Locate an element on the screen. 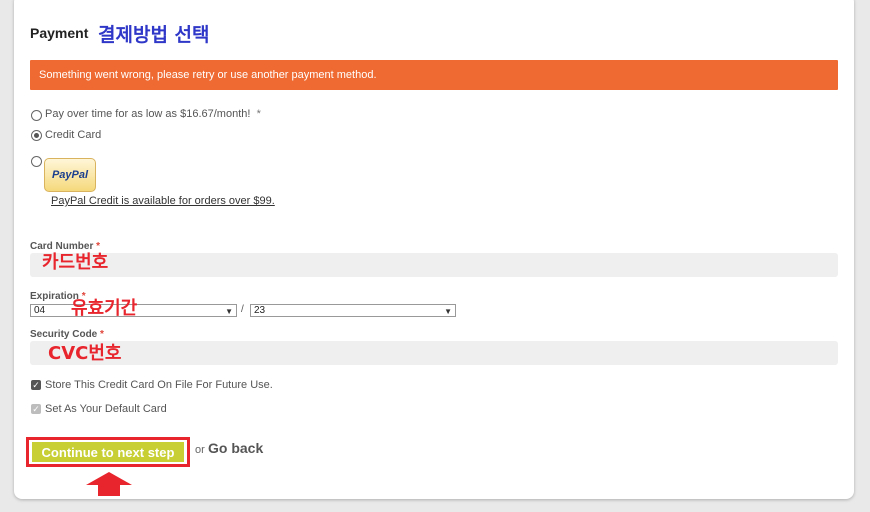 This screenshot has width=870, height=512. default-card-label: Set As Your Default Card is located at coordinates (106, 409).